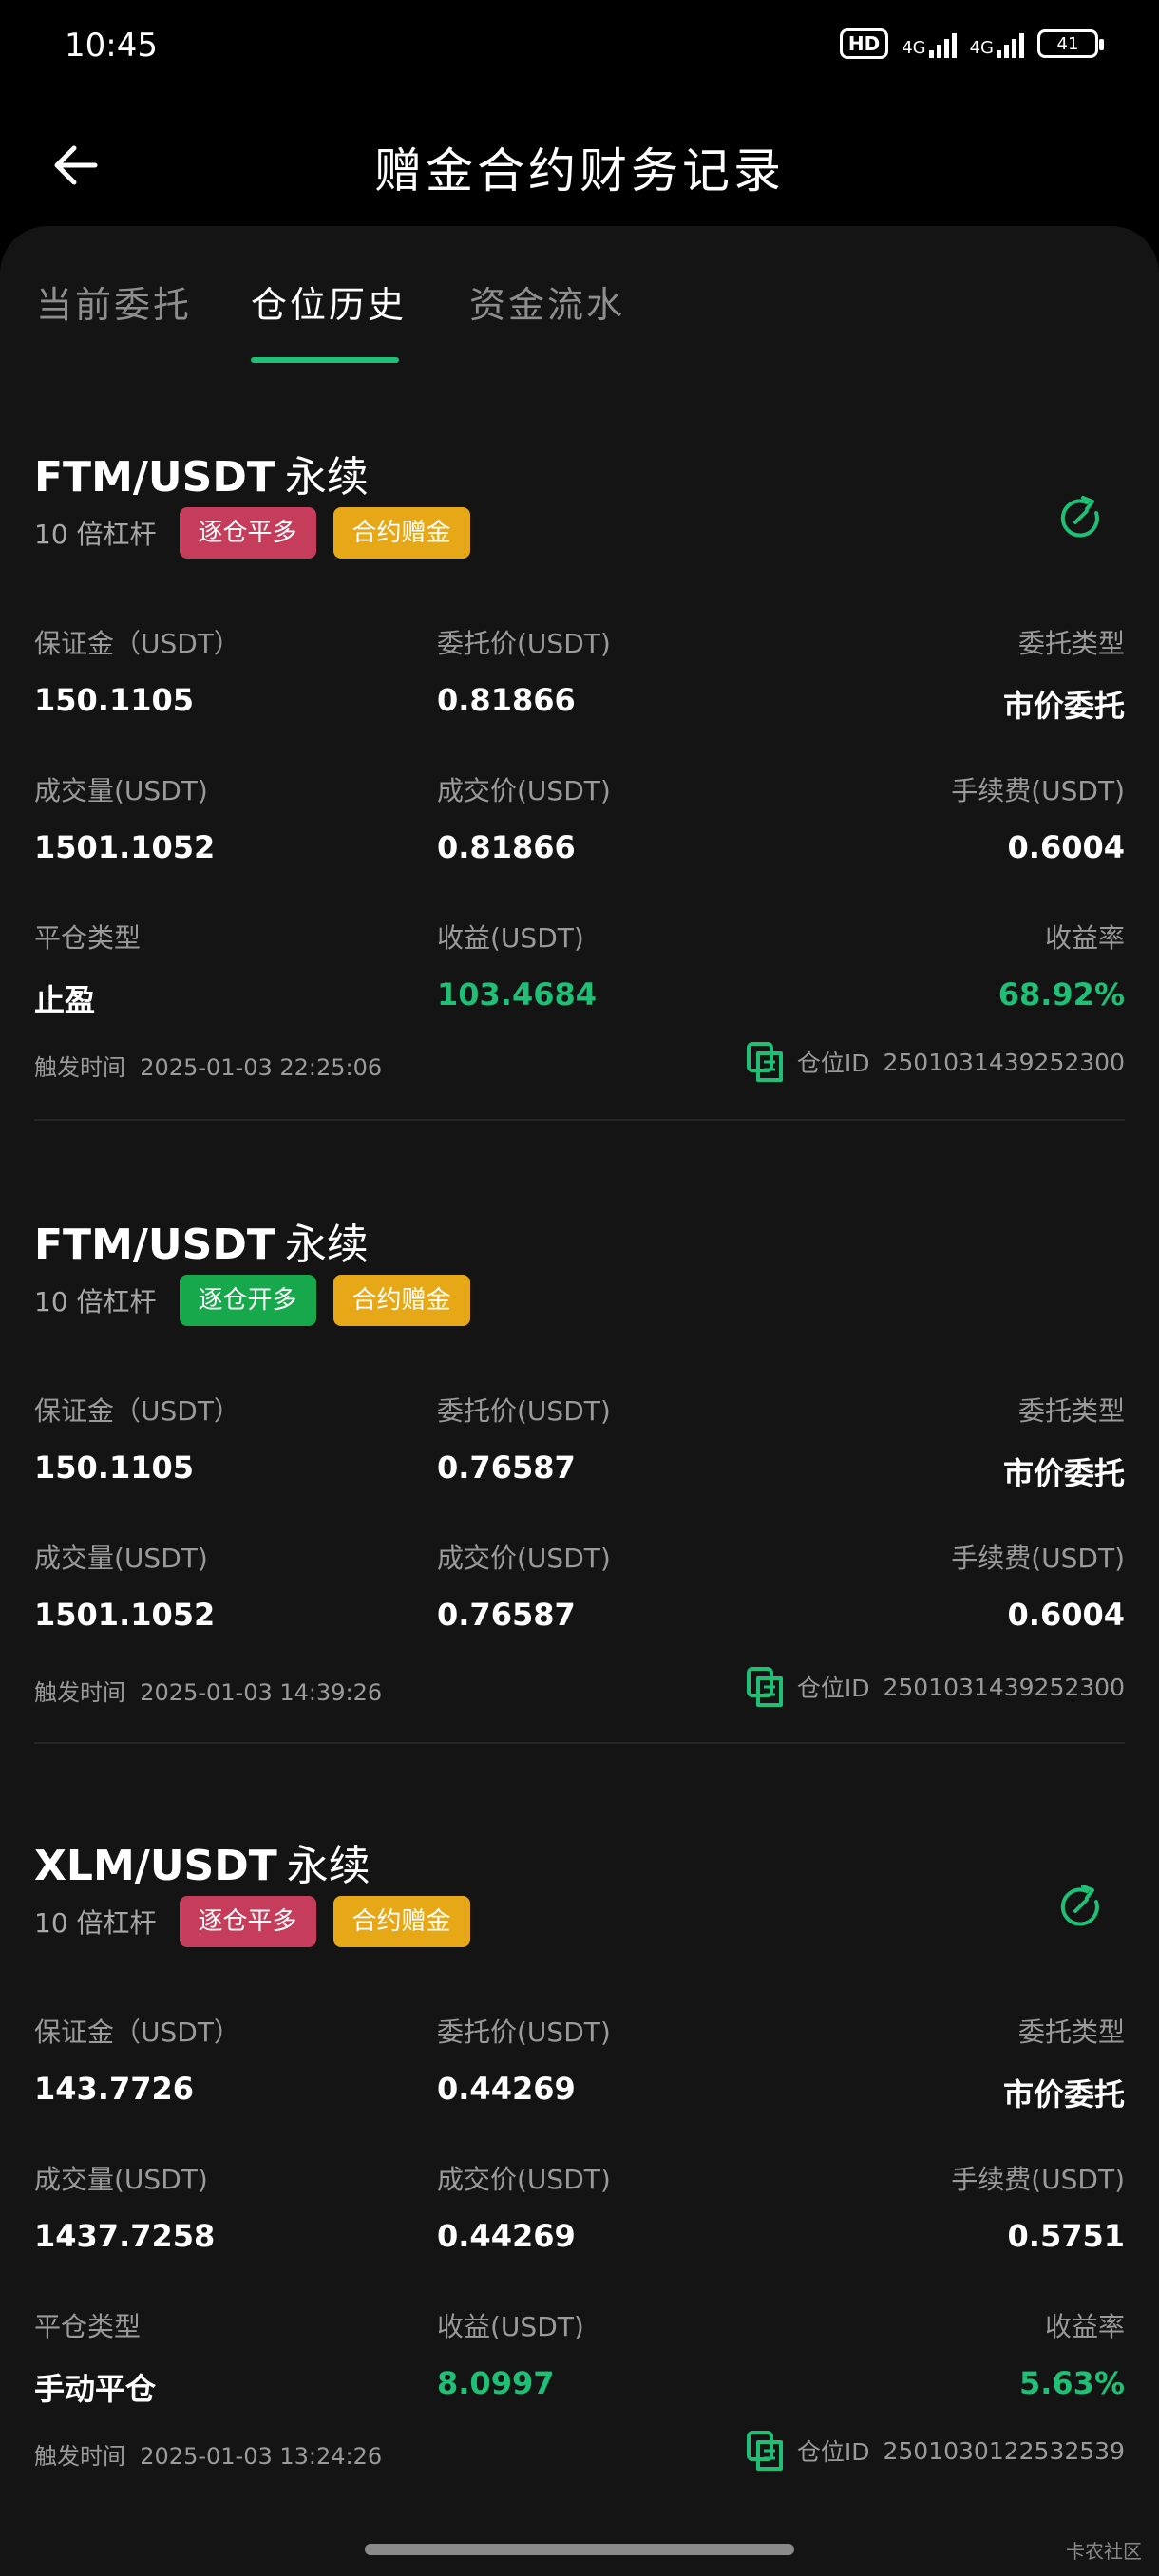  I want to click on status-time: 10:45, so click(111, 46).